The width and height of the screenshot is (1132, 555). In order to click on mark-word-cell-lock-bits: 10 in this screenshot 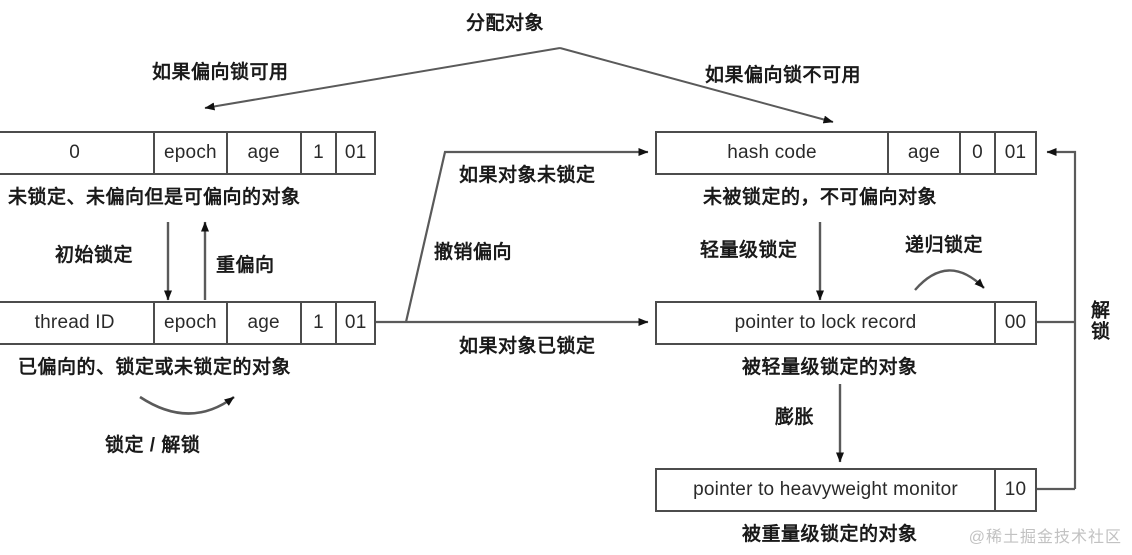, I will do `click(1015, 489)`.